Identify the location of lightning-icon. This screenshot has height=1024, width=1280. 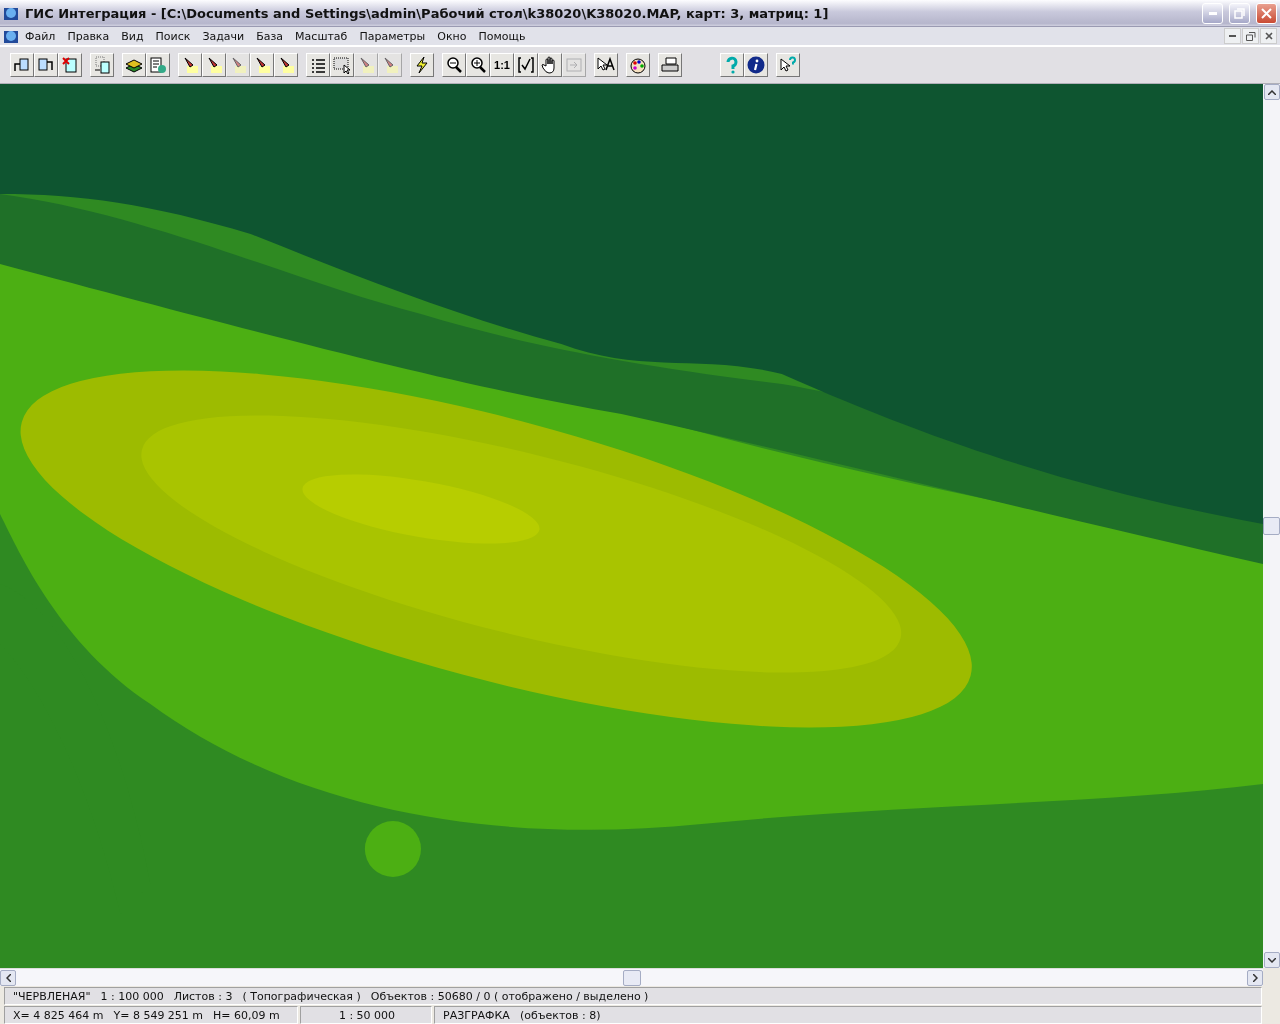
(422, 65).